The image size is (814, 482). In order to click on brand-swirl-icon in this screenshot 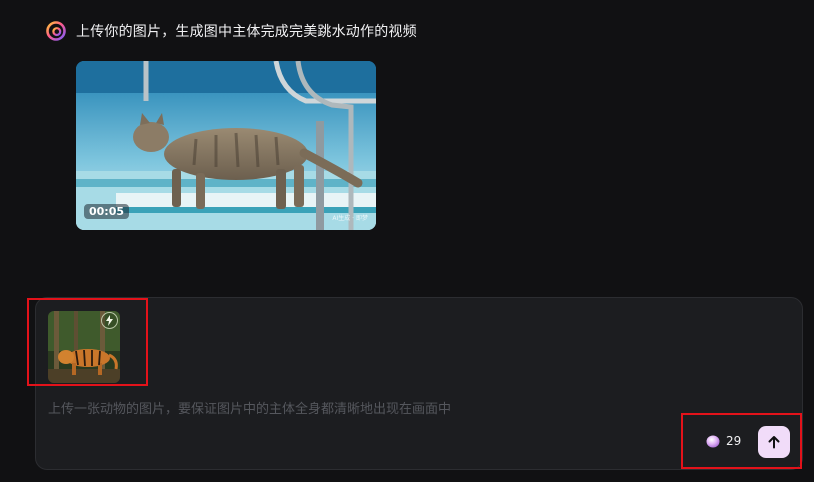, I will do `click(56, 31)`.